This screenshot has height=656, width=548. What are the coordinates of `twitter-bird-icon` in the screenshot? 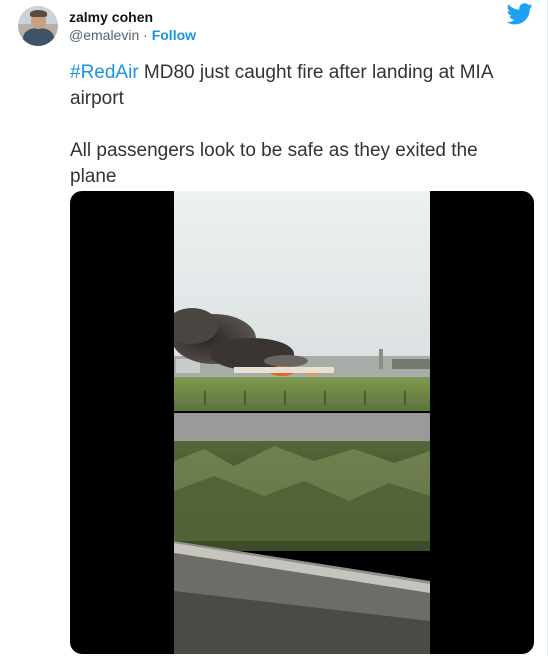 It's located at (520, 14).